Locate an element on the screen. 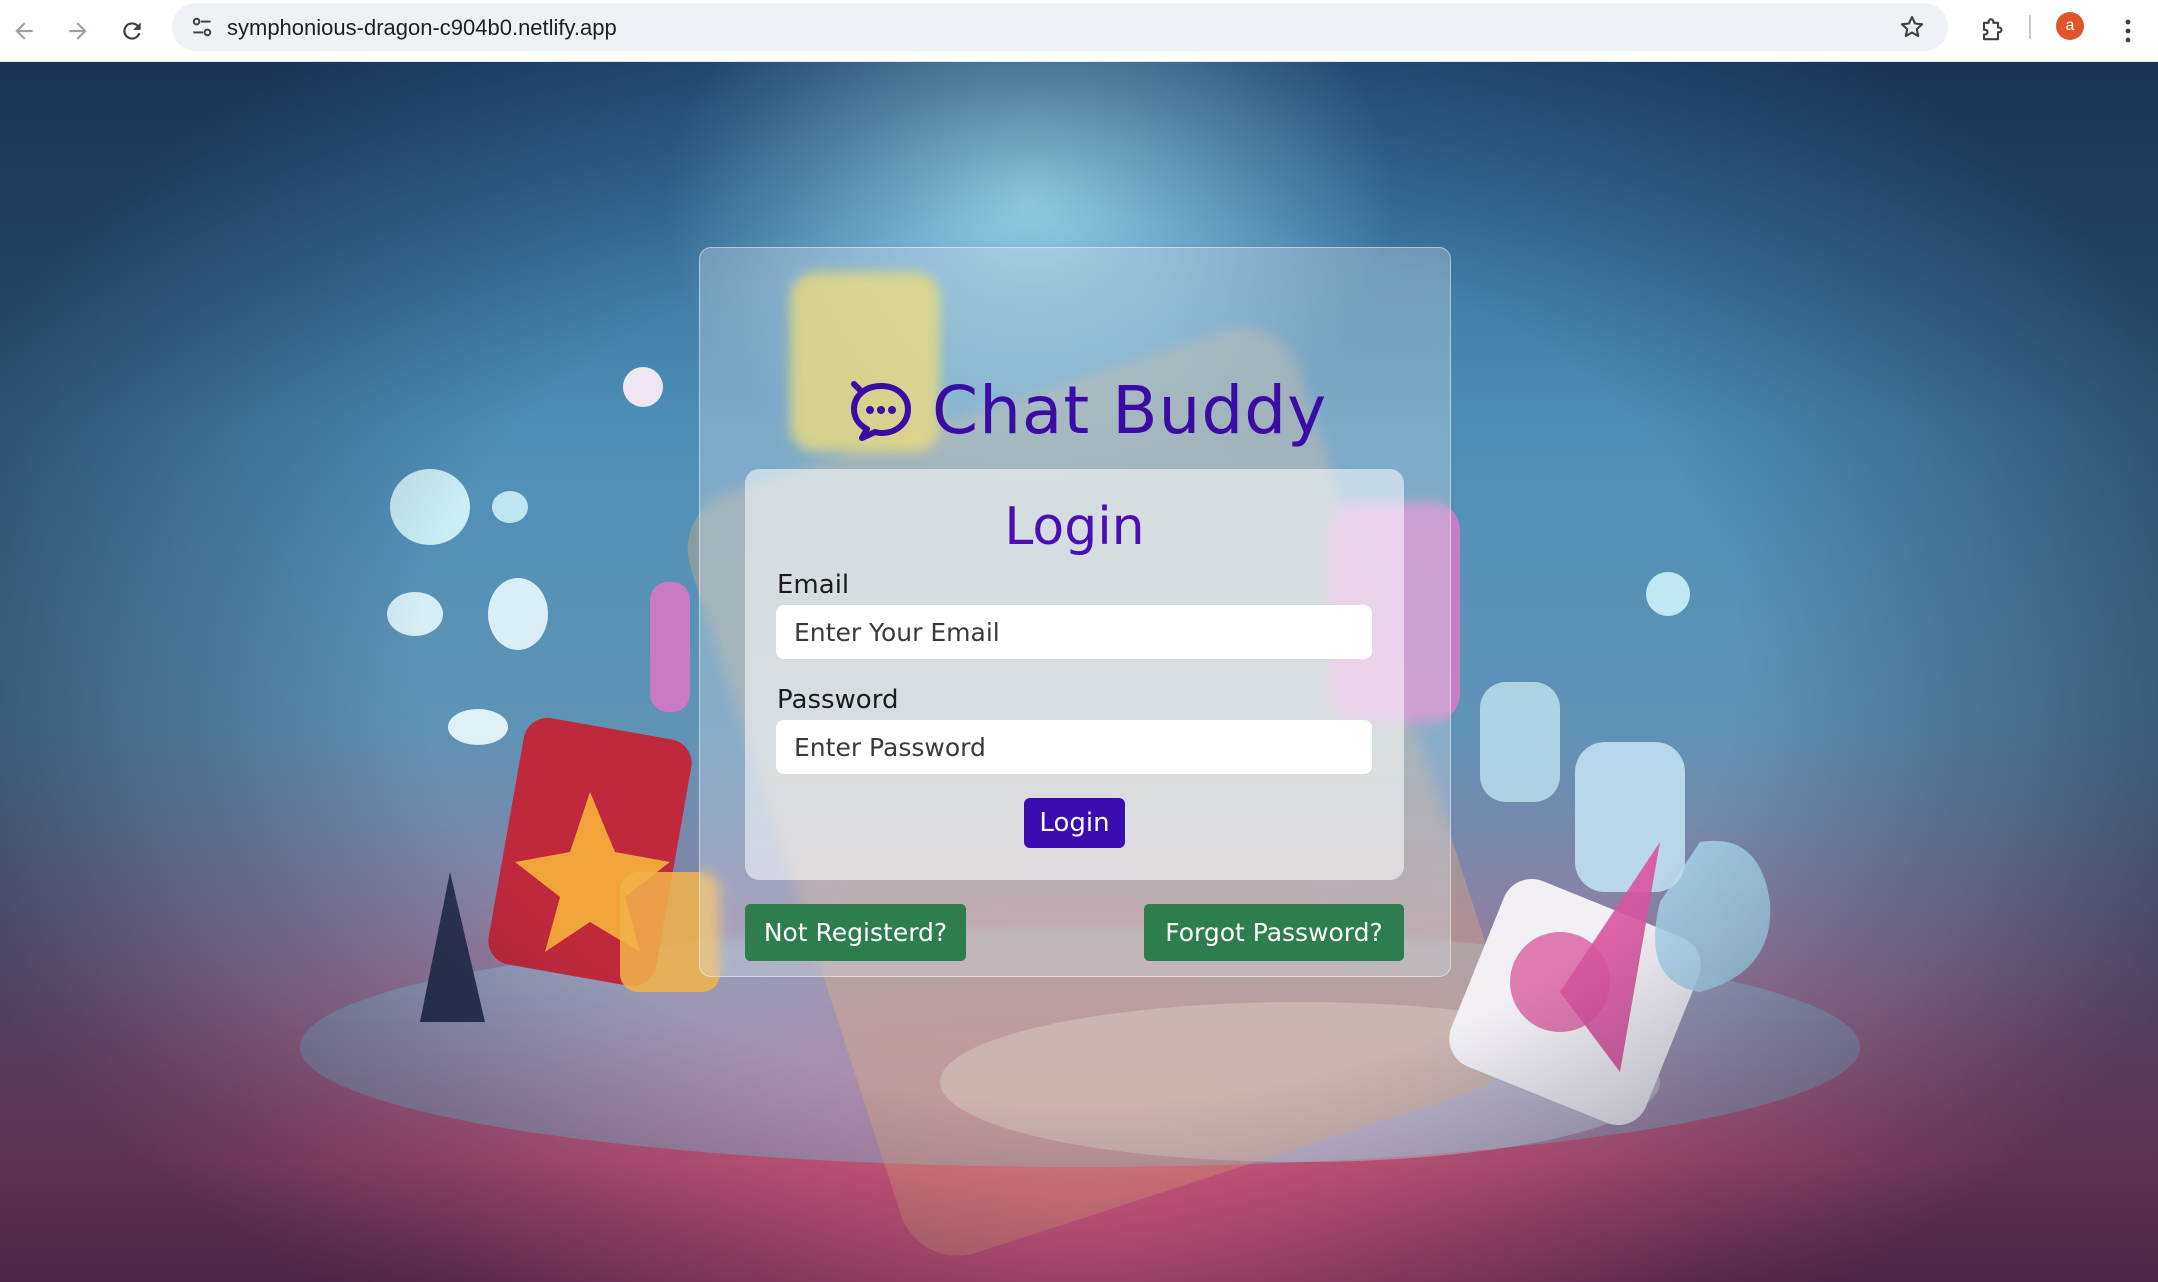 The width and height of the screenshot is (2158, 1282). forward-button is located at coordinates (78, 31).